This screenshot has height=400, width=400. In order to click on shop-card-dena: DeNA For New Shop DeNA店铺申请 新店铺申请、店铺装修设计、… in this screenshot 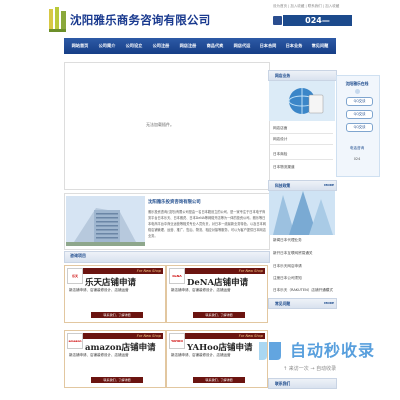, I will do `click(217, 294)`.